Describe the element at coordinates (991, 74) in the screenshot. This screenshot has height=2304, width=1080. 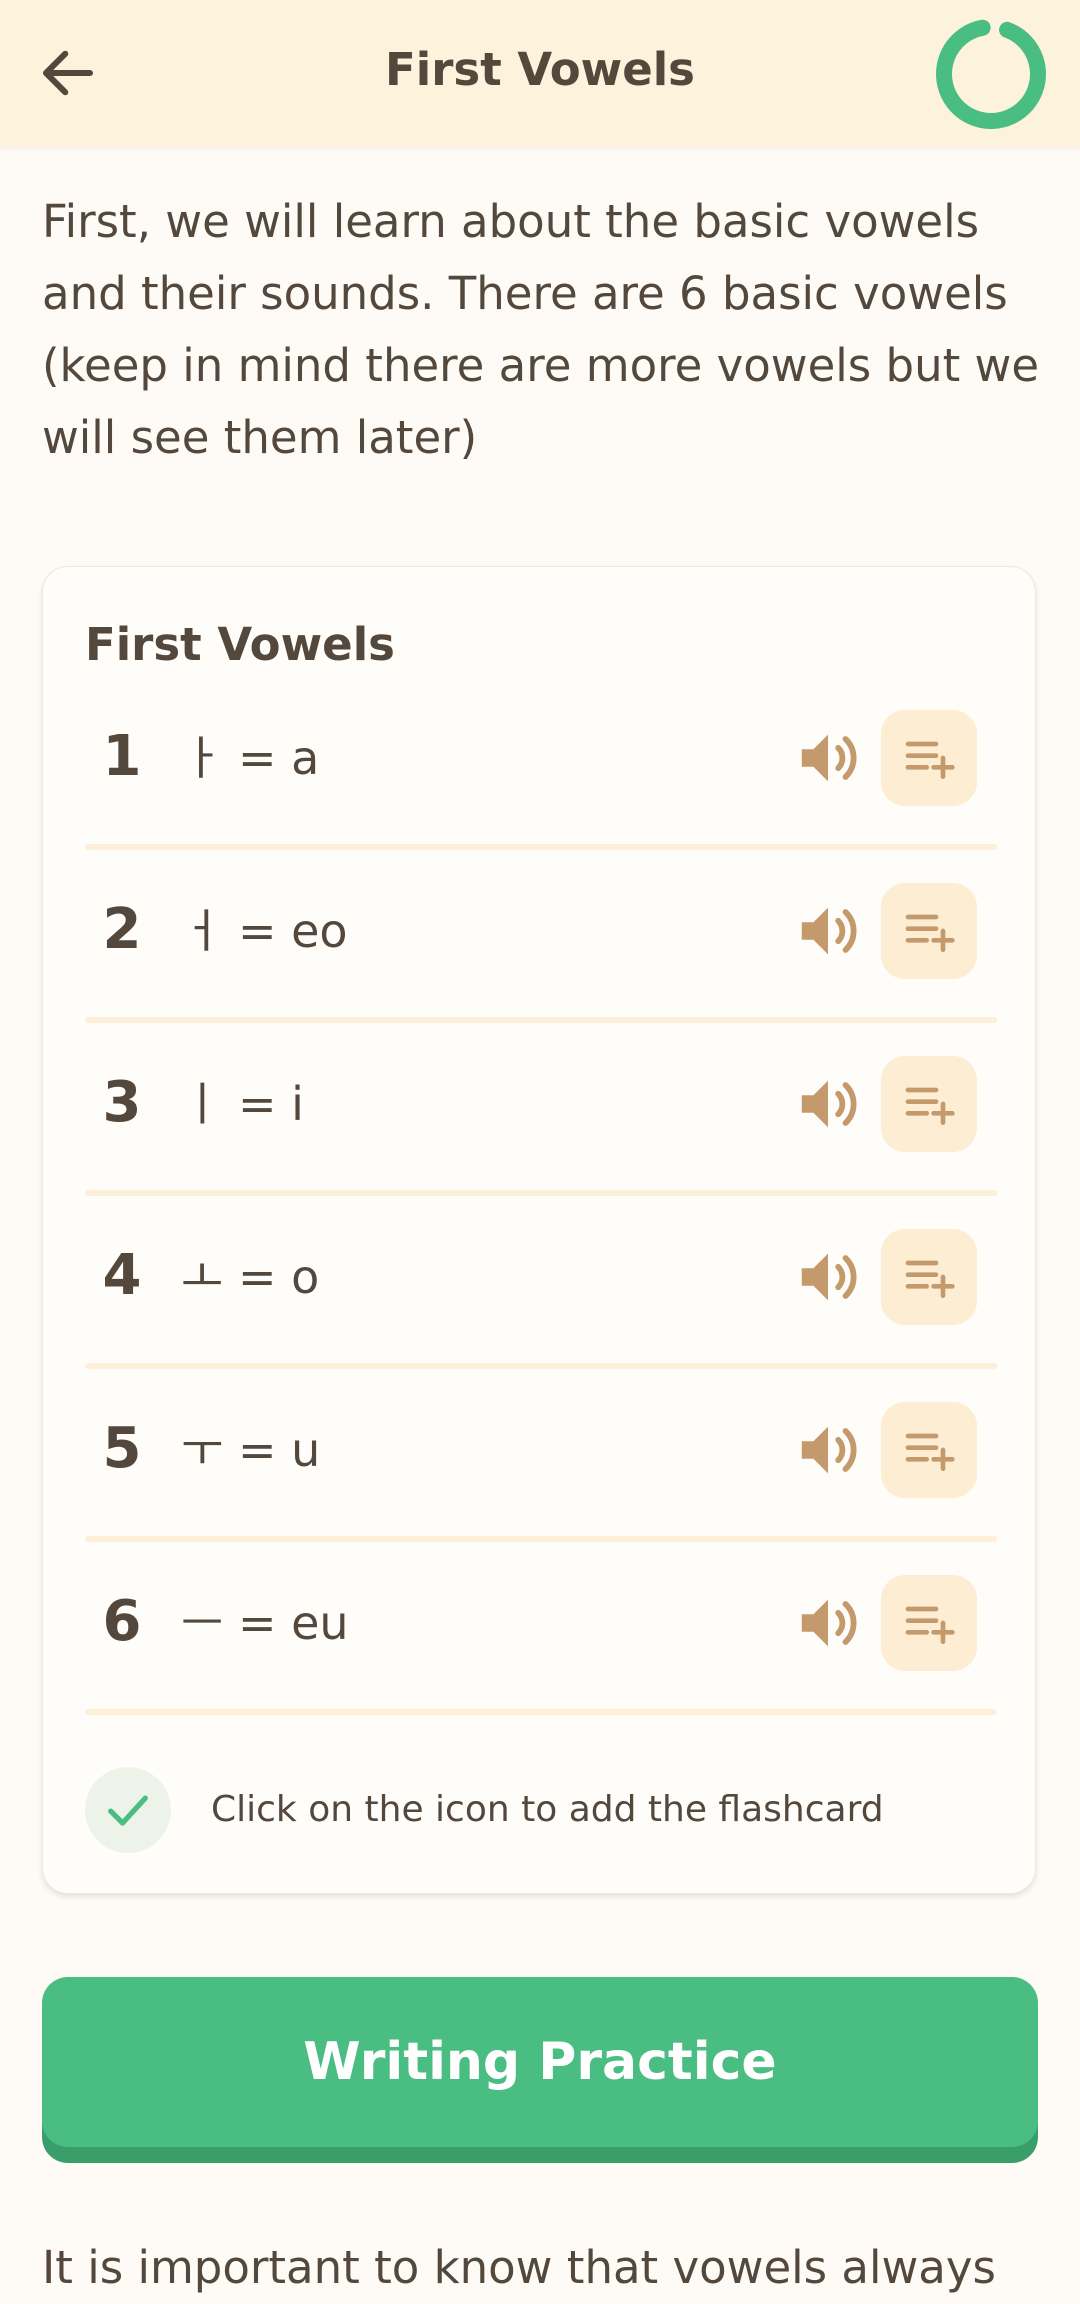
I see `progress-ring-icon` at that location.